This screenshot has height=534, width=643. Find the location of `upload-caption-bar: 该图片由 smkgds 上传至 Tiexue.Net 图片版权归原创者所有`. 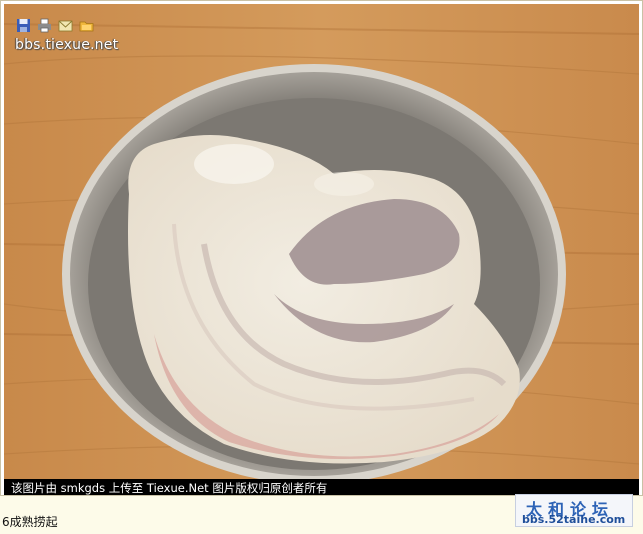

upload-caption-bar: 该图片由 smkgds 上传至 Tiexue.Net 图片版权归原创者所有 is located at coordinates (321, 487).